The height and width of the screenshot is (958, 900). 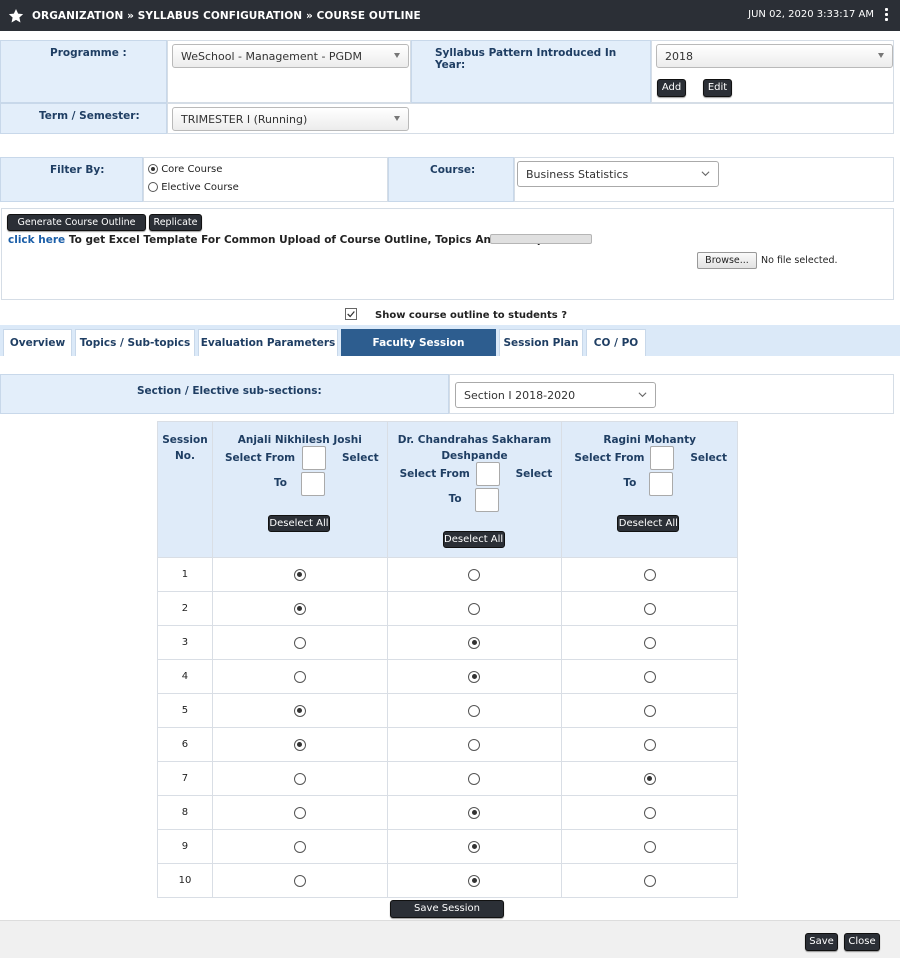 What do you see at coordinates (471, 315) in the screenshot?
I see `show-outline-label: Show course outline to students ?` at bounding box center [471, 315].